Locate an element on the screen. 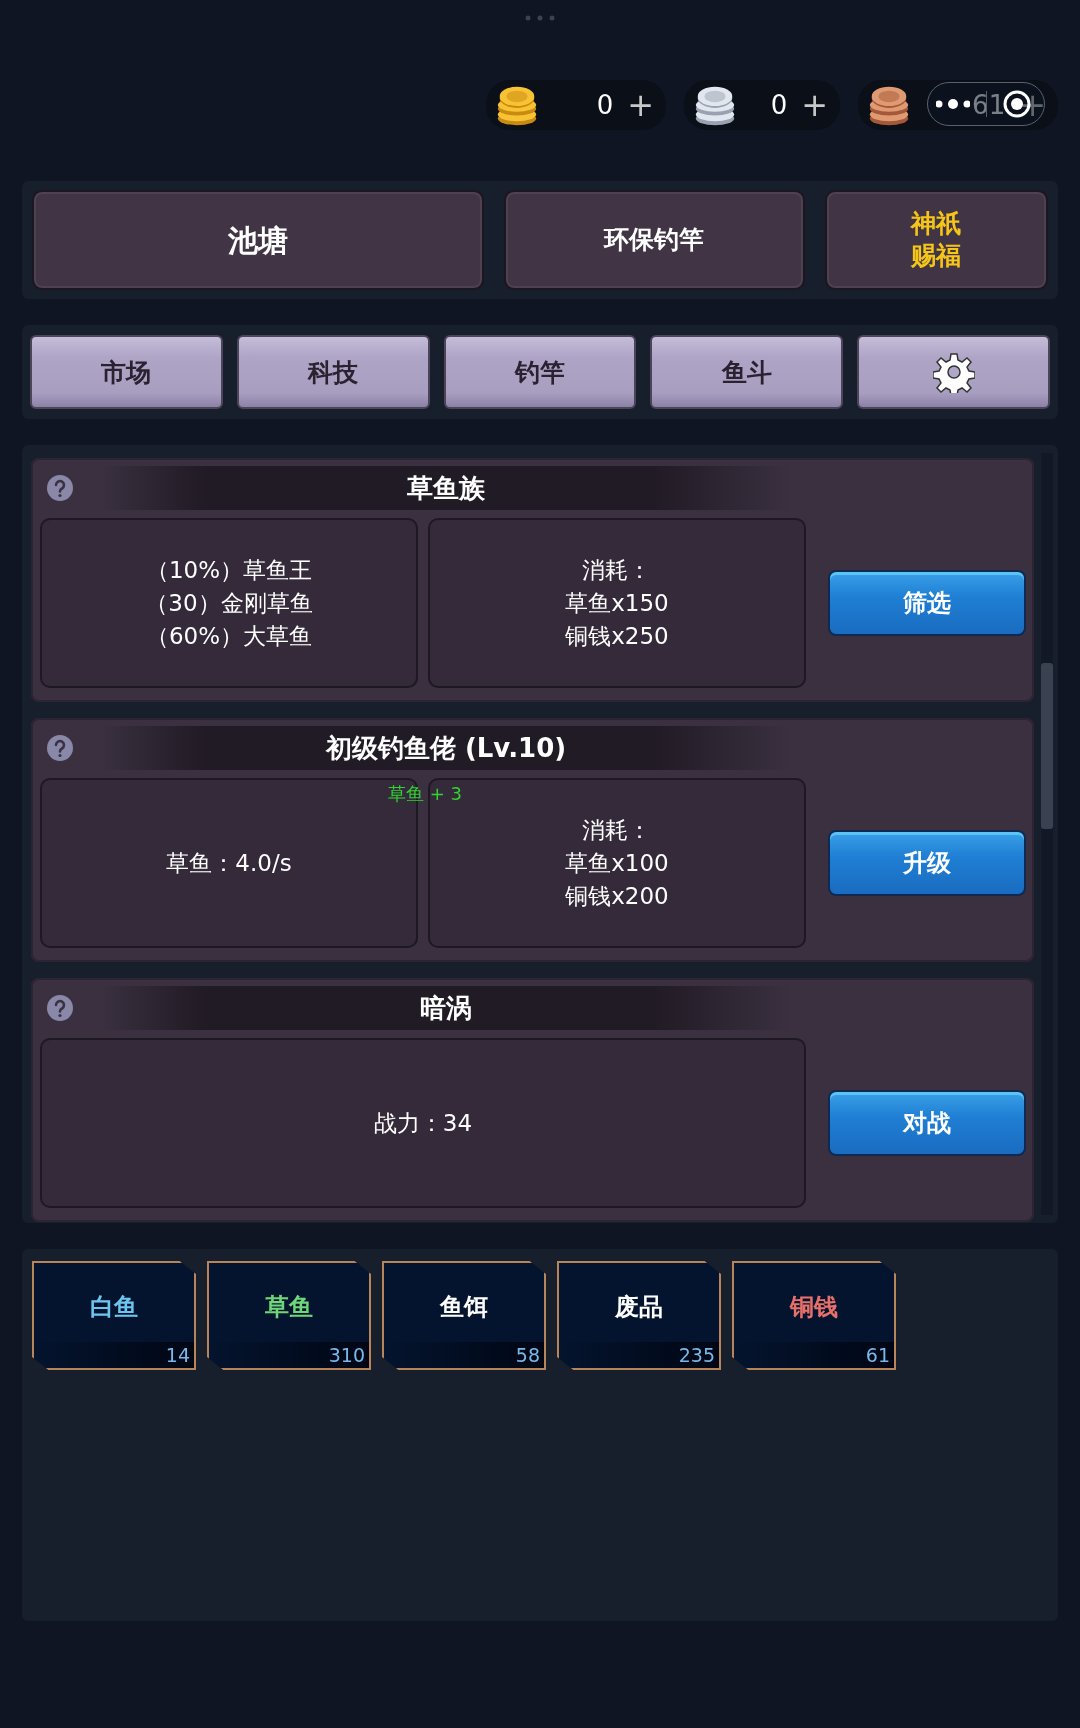 The height and width of the screenshot is (1728, 1080). action-button: 筛选 is located at coordinates (927, 603).